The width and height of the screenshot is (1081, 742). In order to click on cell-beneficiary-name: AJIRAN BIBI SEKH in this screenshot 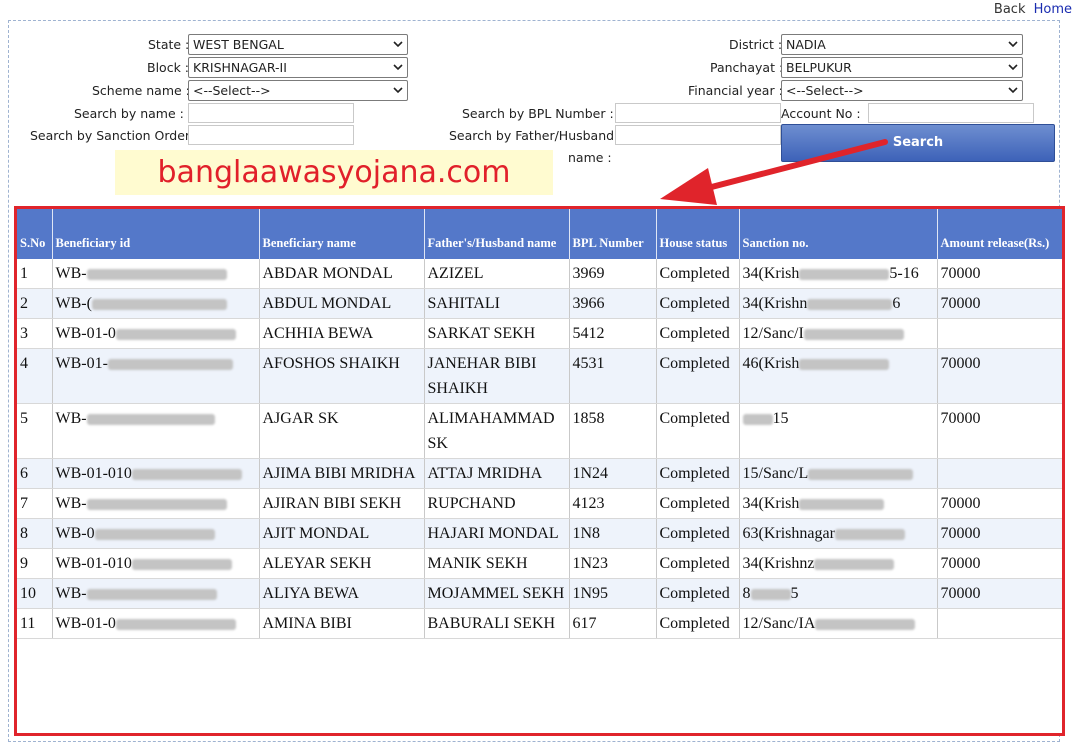, I will do `click(342, 503)`.